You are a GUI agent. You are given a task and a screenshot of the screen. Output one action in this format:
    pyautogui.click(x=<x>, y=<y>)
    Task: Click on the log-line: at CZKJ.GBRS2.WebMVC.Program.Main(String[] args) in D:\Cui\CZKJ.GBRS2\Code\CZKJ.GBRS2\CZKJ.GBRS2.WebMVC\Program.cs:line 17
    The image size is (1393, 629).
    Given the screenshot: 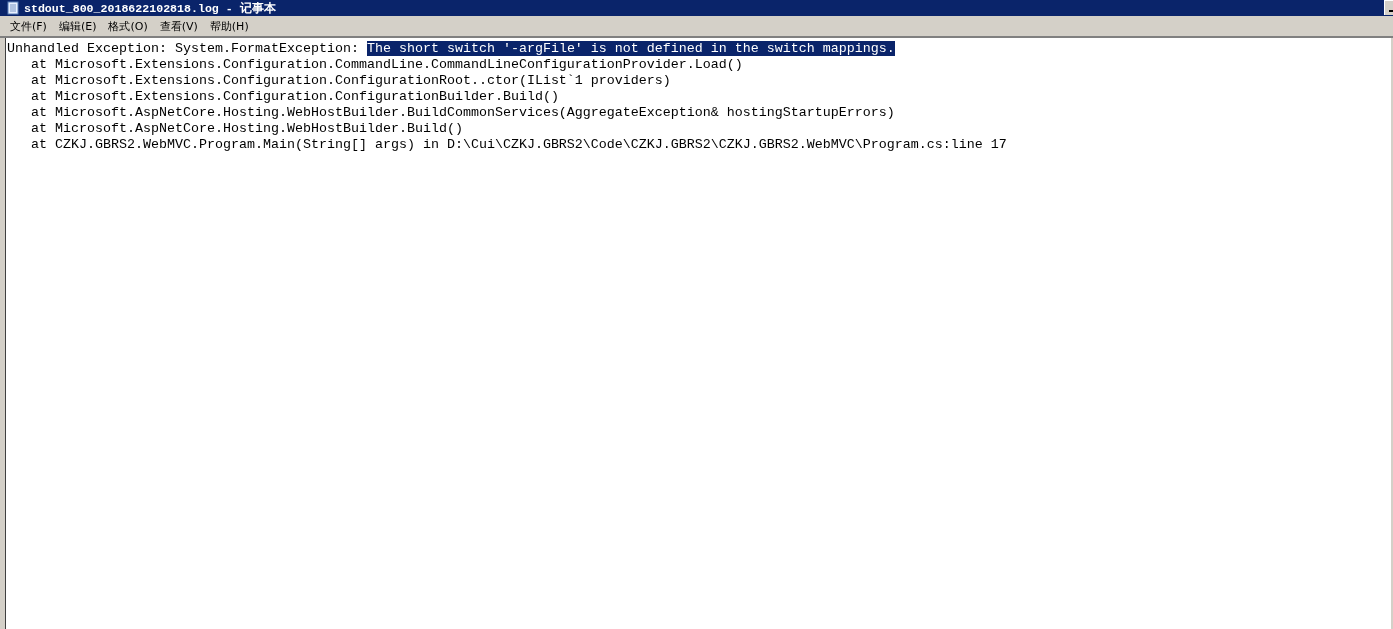 What is the action you would take?
    pyautogui.click(x=519, y=145)
    